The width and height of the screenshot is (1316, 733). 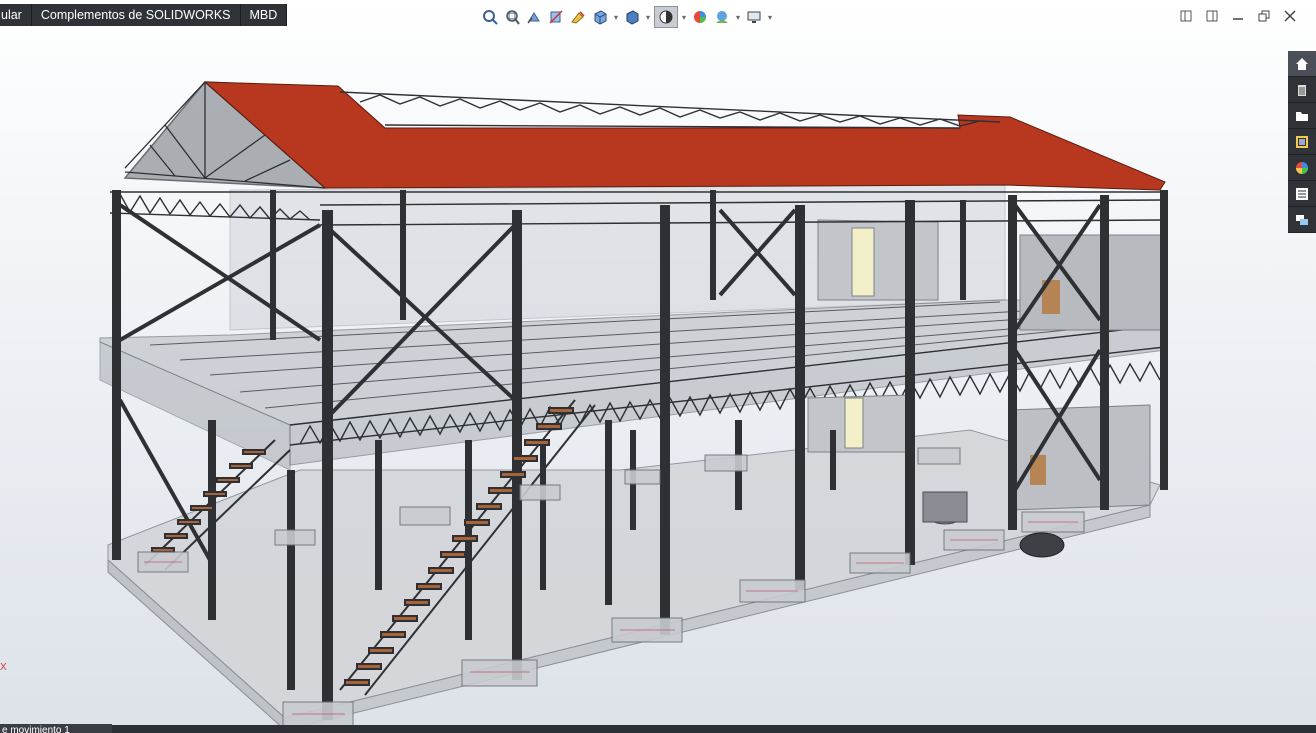 I want to click on close-icon, so click(x=1290, y=16).